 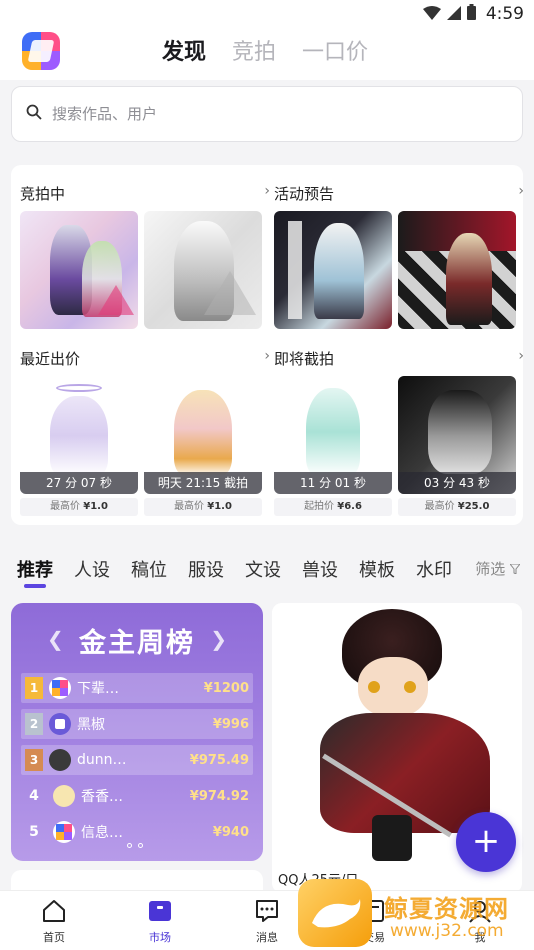 What do you see at coordinates (335, 913) in the screenshot?
I see `whale-logo-icon` at bounding box center [335, 913].